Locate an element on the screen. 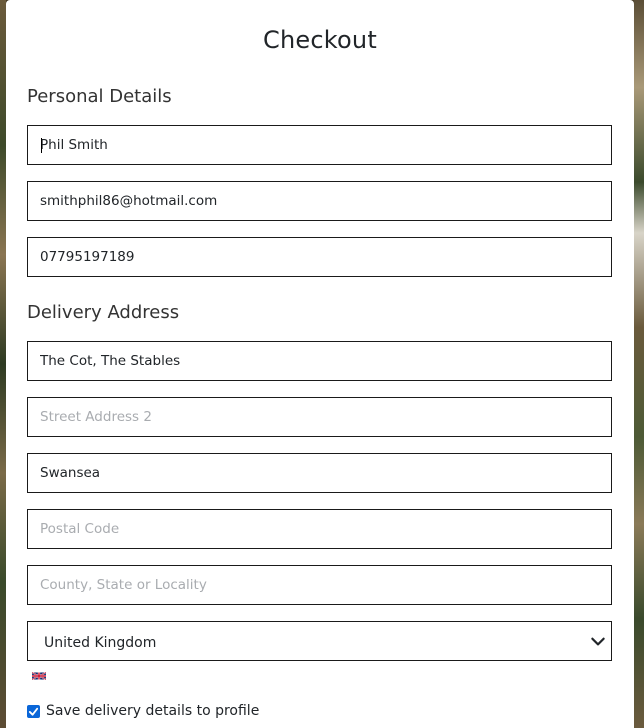  text-cursor is located at coordinates (41, 145).